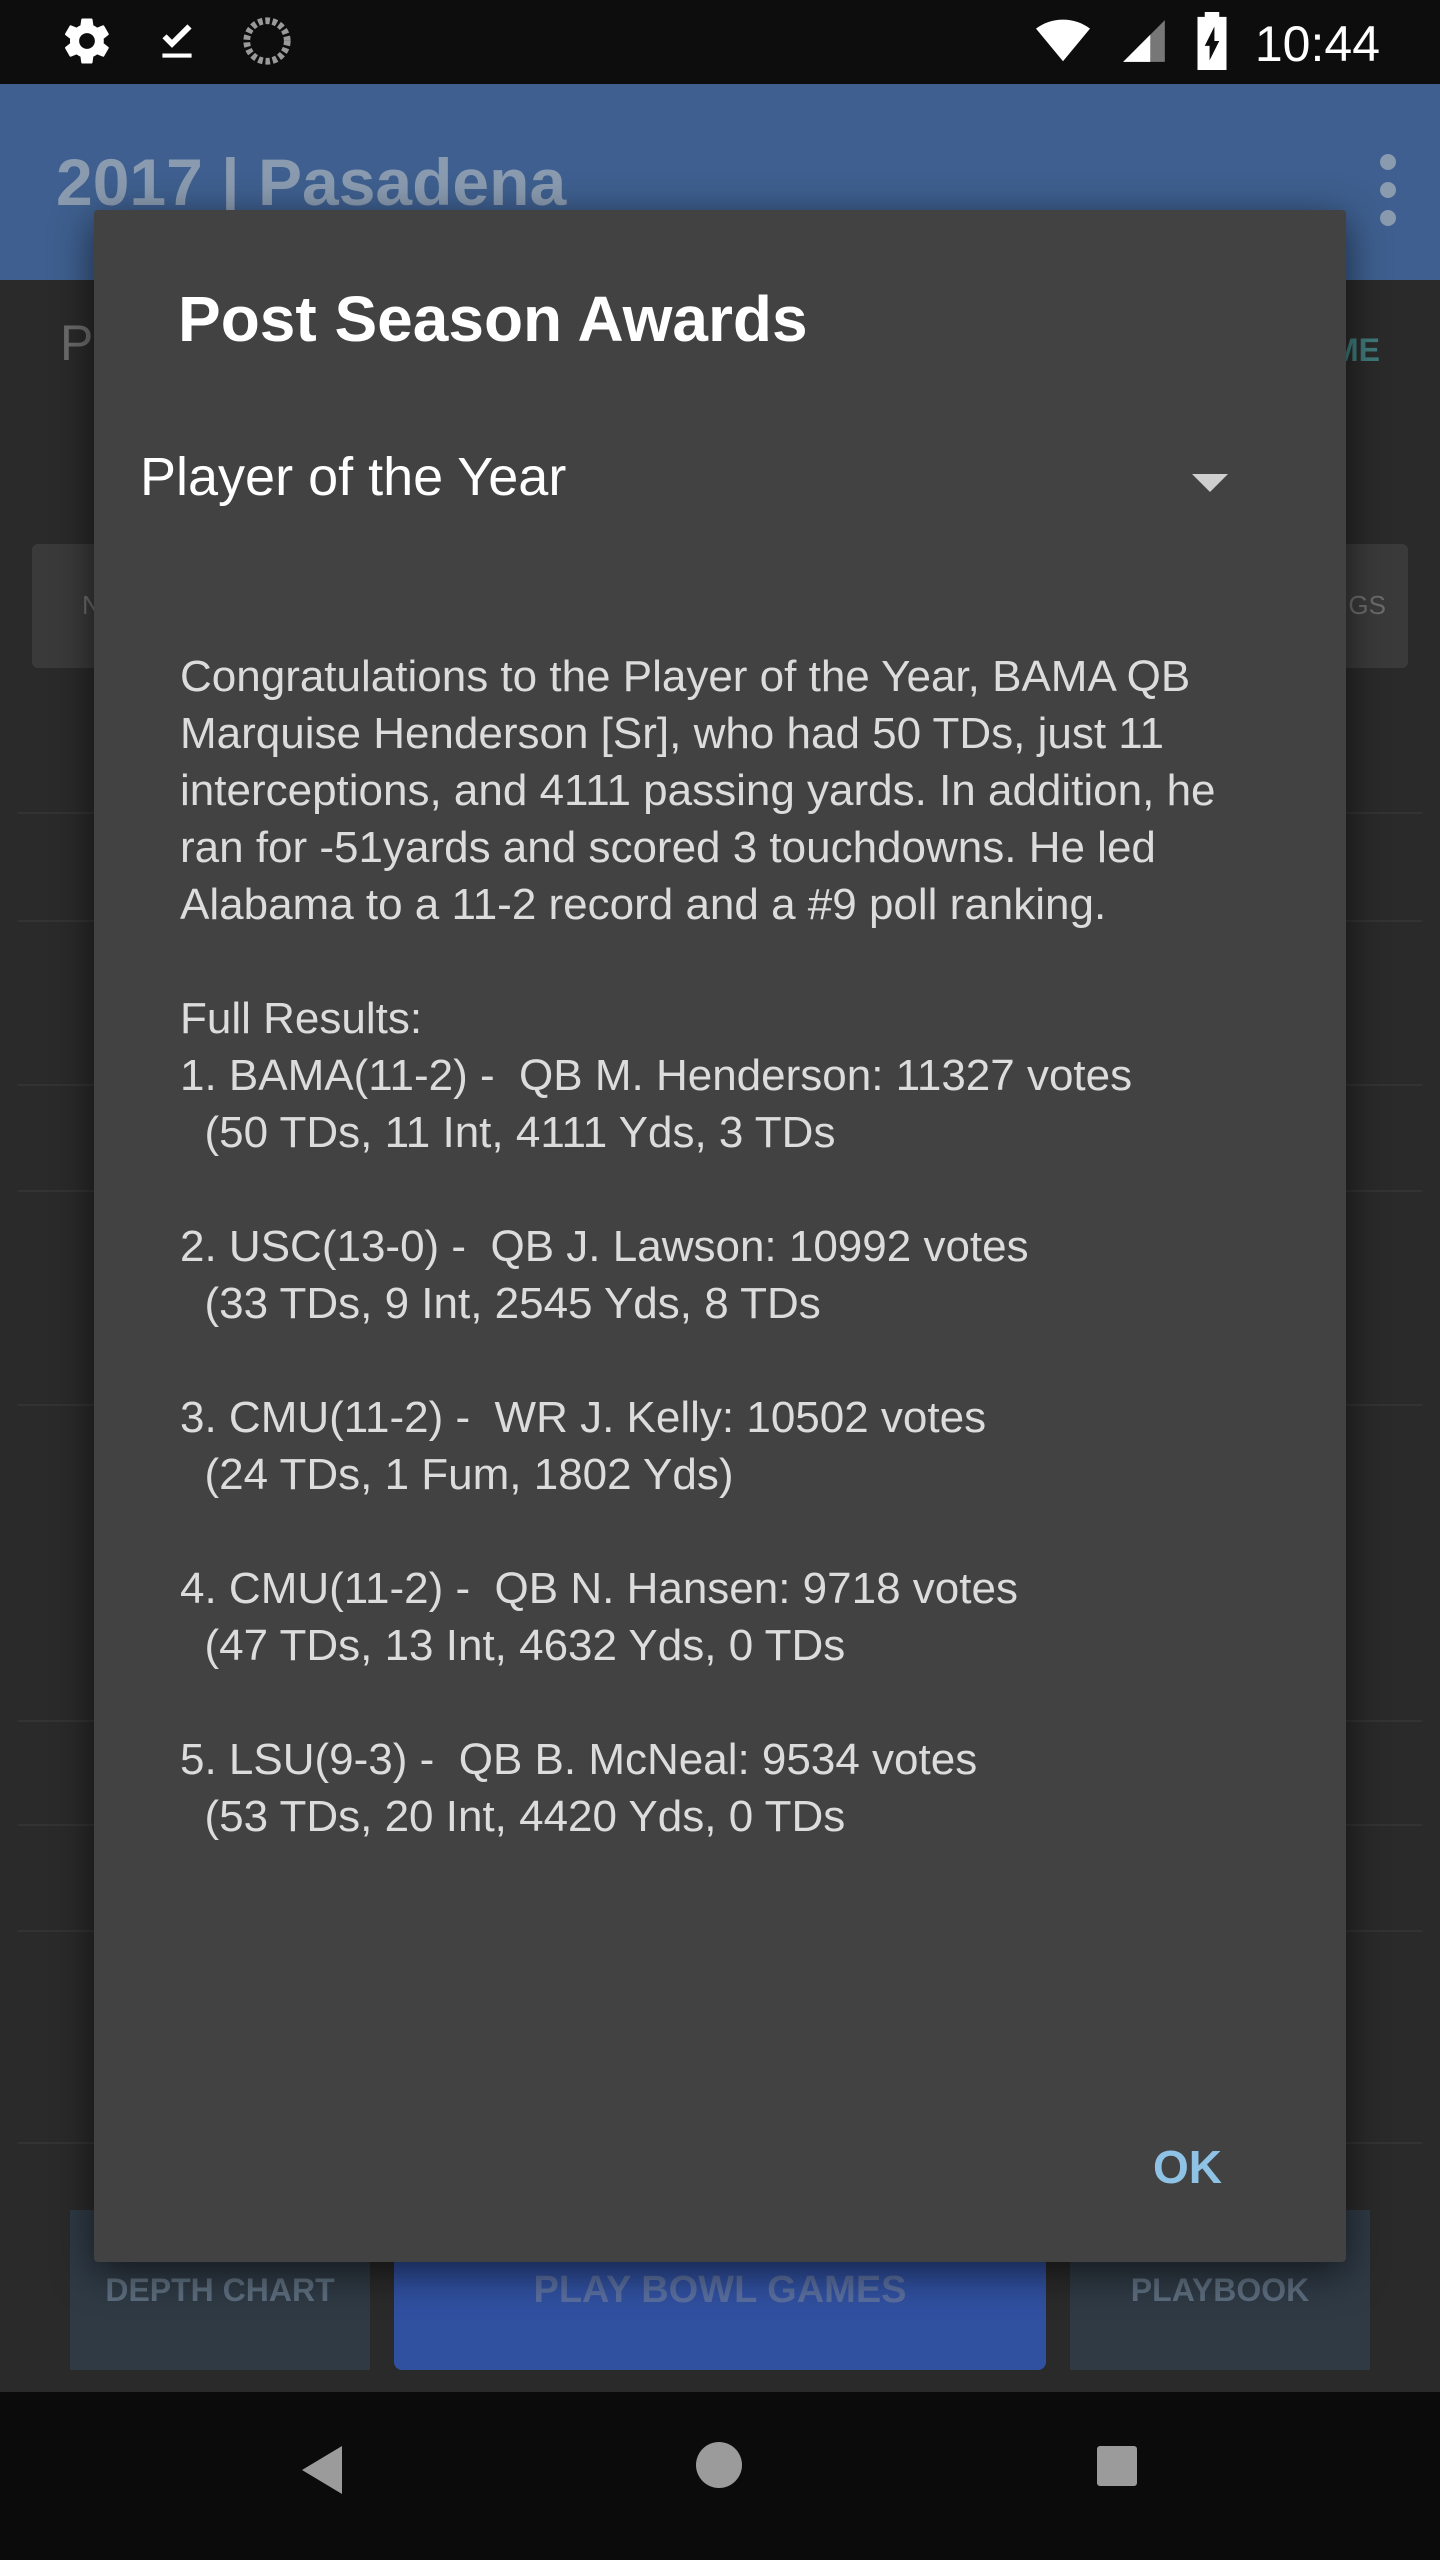 This screenshot has width=1440, height=2560. What do you see at coordinates (87, 43) in the screenshot?
I see `settings-icon` at bounding box center [87, 43].